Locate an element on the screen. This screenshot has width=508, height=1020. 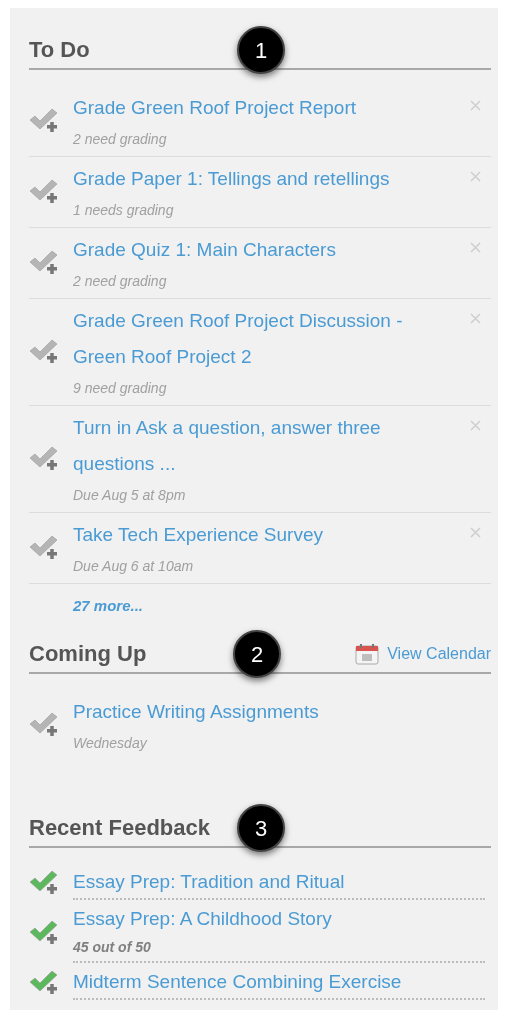
item-link: Essay Prep: Tradition and Ritual is located at coordinates (267, 882).